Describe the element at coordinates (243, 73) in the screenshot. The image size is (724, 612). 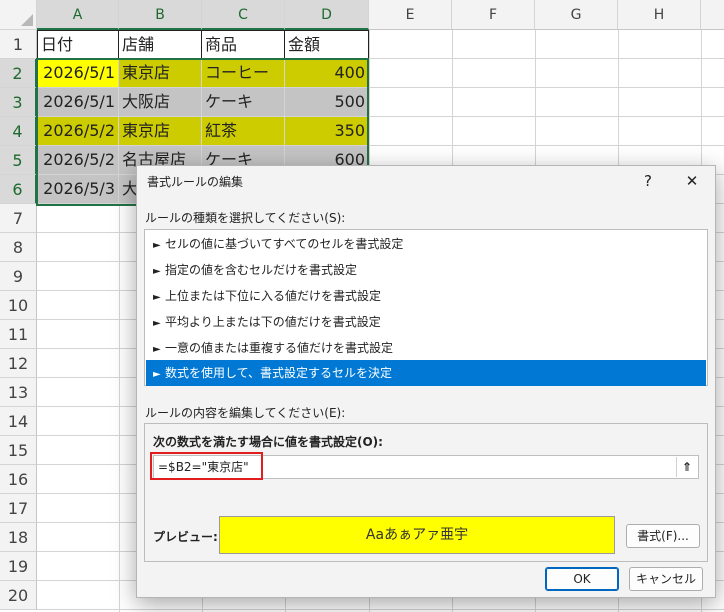
I see `cell-c2: コーヒー` at that location.